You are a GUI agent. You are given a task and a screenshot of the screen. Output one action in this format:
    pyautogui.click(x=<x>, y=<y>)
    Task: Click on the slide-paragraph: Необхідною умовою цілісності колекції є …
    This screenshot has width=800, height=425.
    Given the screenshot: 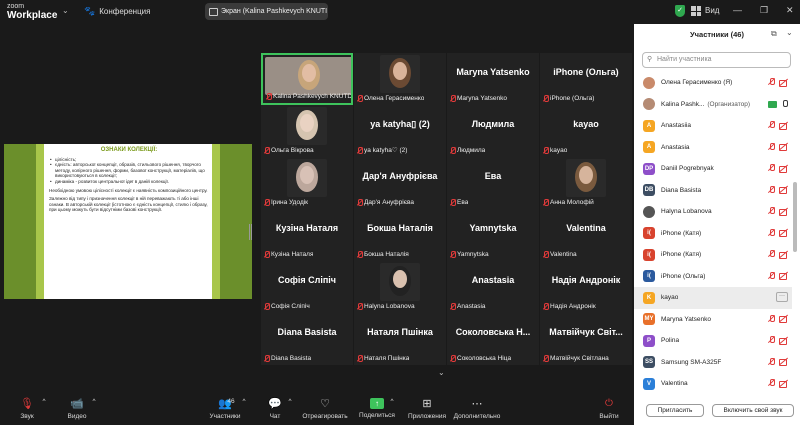 What is the action you would take?
    pyautogui.click(x=128, y=190)
    